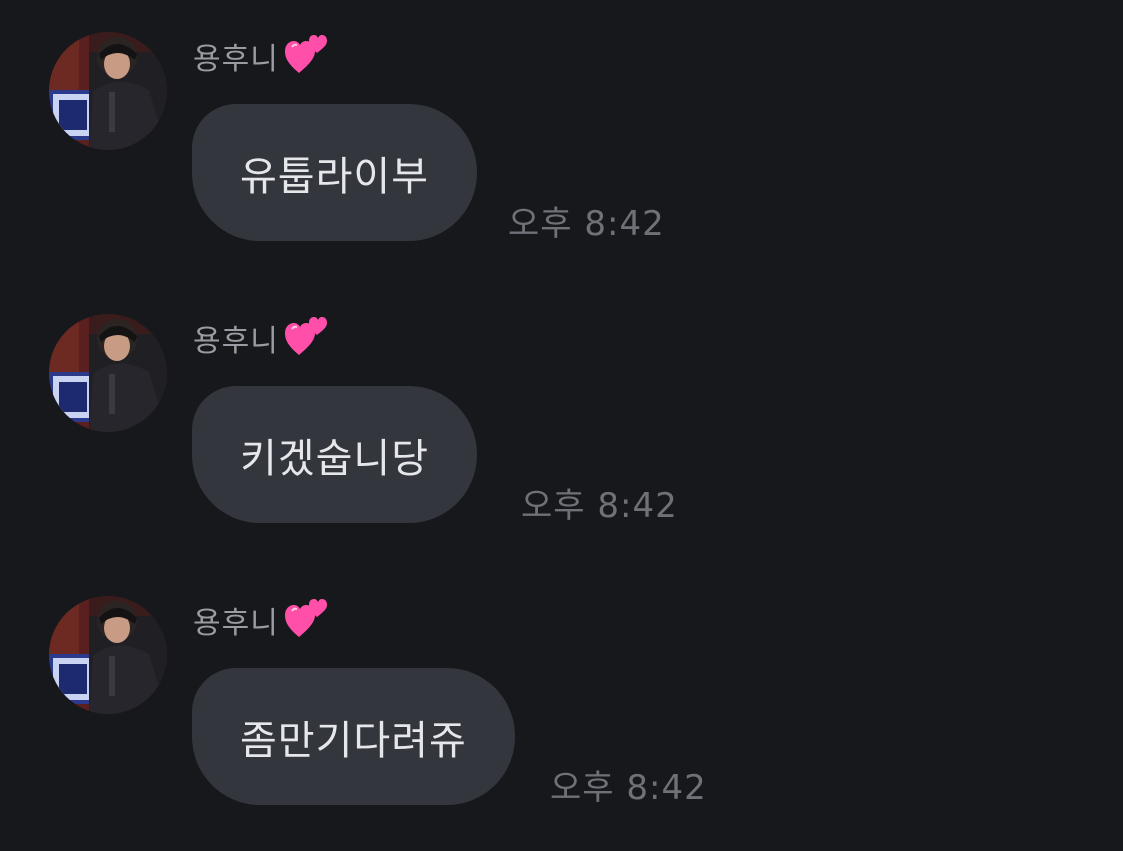 The height and width of the screenshot is (851, 1123). What do you see at coordinates (334, 176) in the screenshot?
I see `message-text: 유툽라이부` at bounding box center [334, 176].